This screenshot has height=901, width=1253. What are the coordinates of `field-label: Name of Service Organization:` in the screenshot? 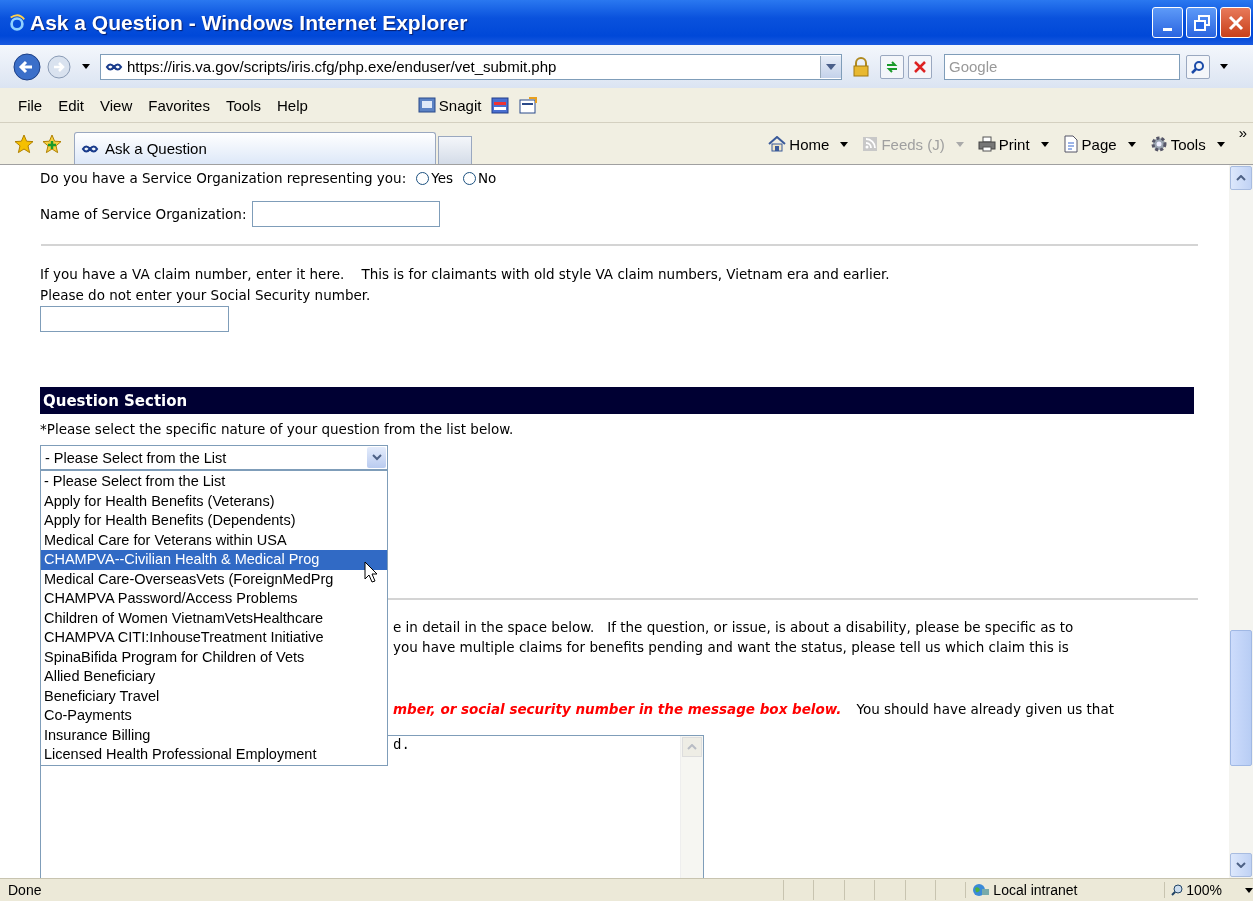 It's located at (143, 214).